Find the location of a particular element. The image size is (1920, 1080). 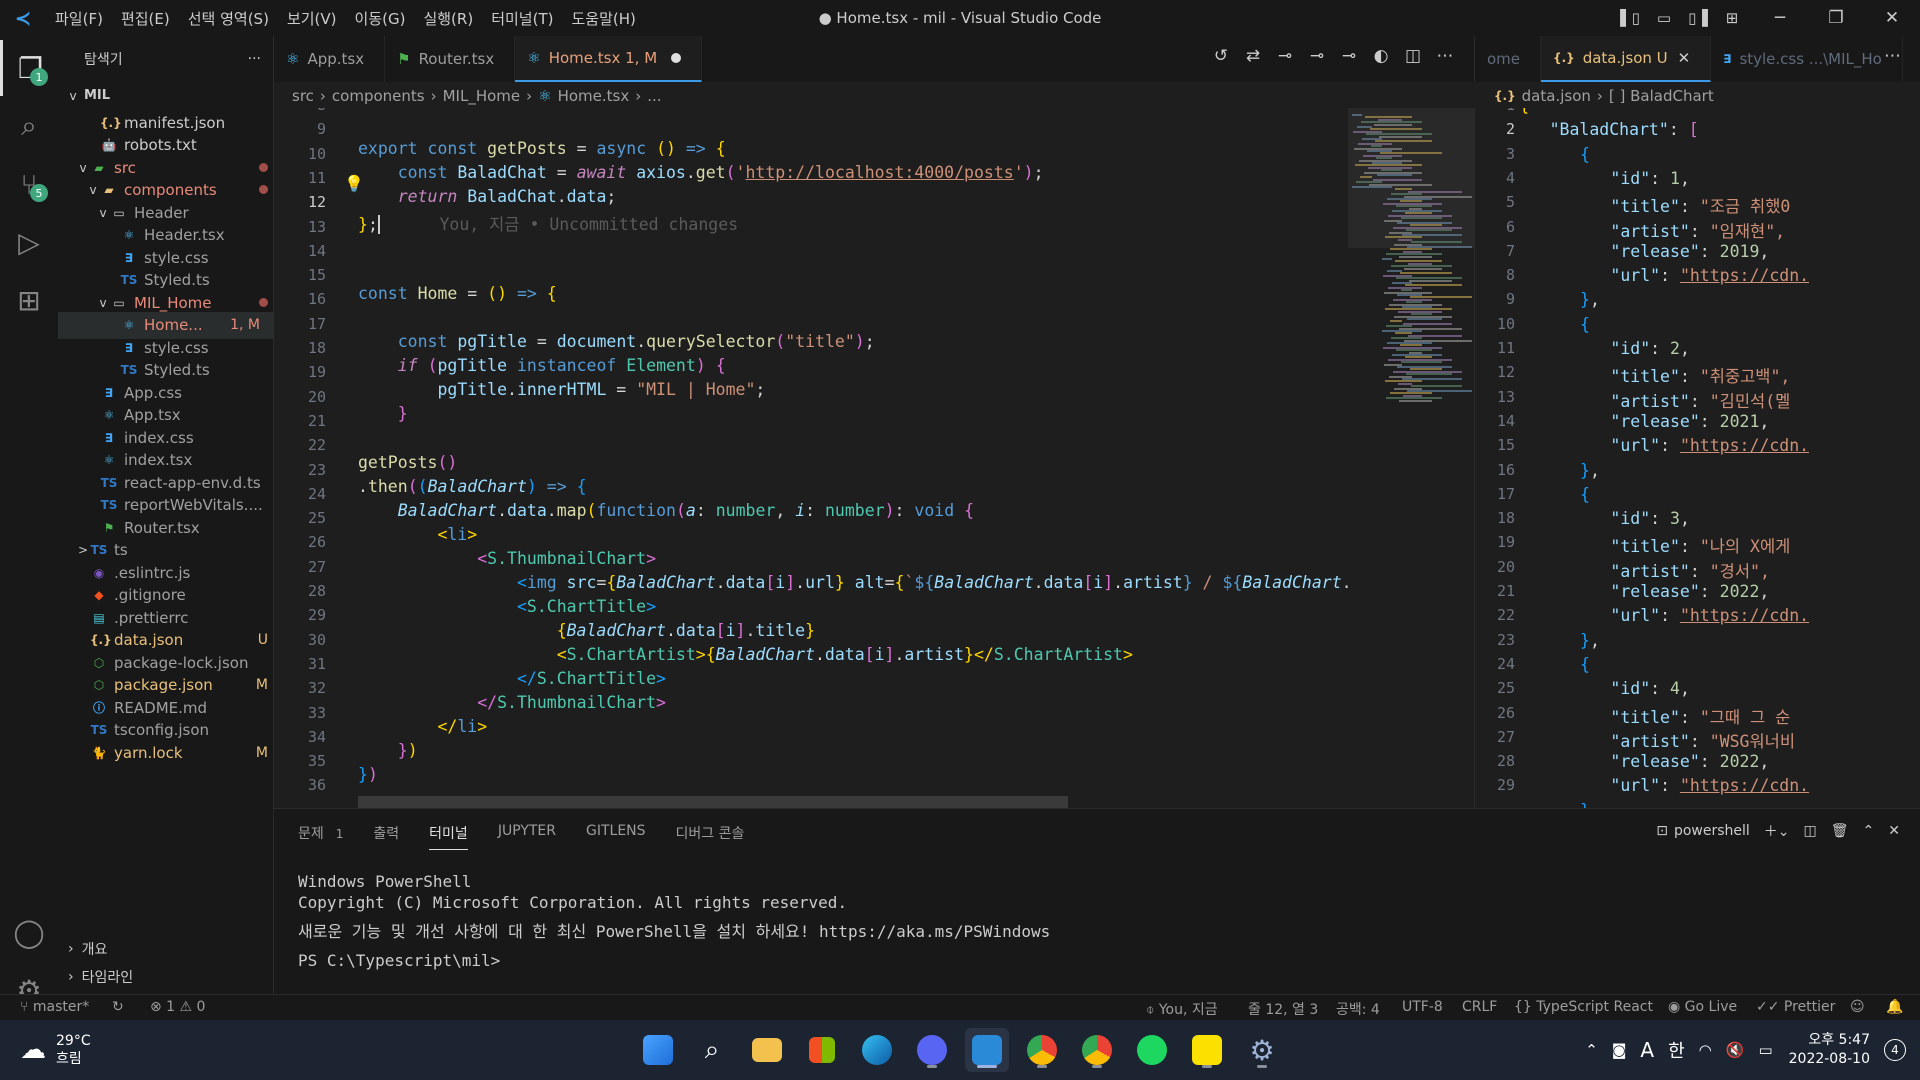

menu-item: 실행(R) is located at coordinates (448, 18).